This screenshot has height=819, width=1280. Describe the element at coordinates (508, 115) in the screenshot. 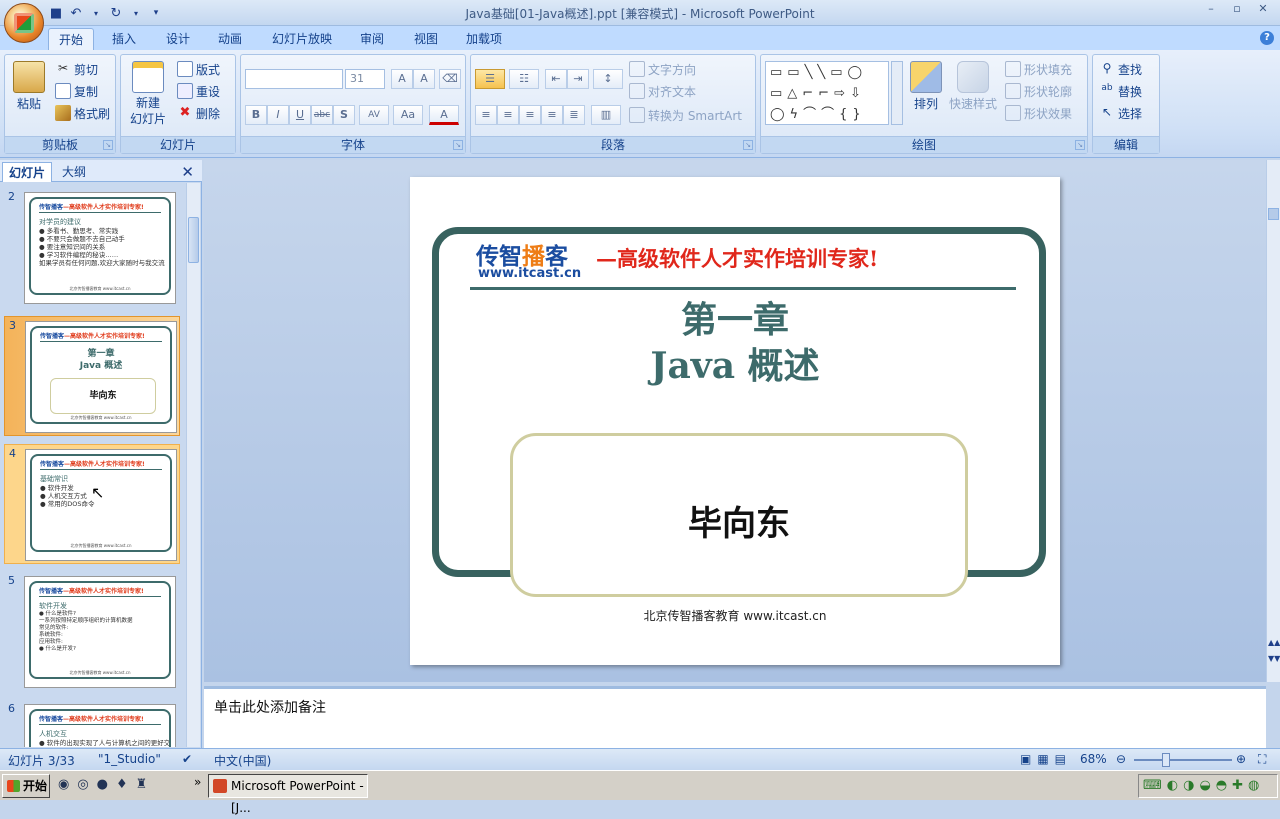

I see `align-center-icon: ≡` at that location.